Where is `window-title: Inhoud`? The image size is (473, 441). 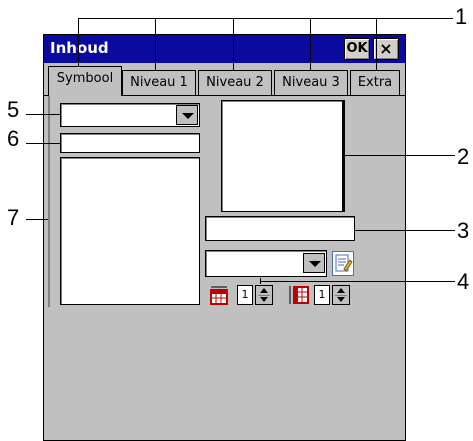
window-title: Inhoud is located at coordinates (79, 48).